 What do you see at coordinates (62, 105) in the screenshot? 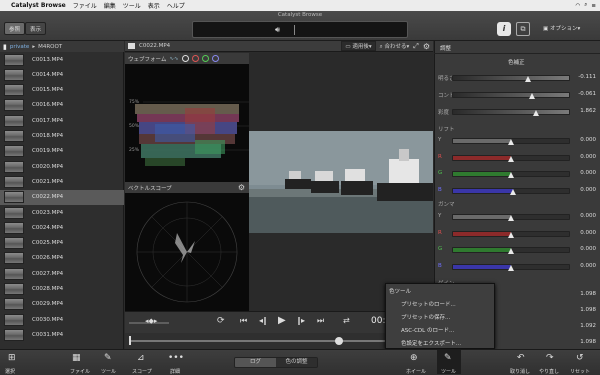
I see `clip-item: C0016.MP4` at bounding box center [62, 105].